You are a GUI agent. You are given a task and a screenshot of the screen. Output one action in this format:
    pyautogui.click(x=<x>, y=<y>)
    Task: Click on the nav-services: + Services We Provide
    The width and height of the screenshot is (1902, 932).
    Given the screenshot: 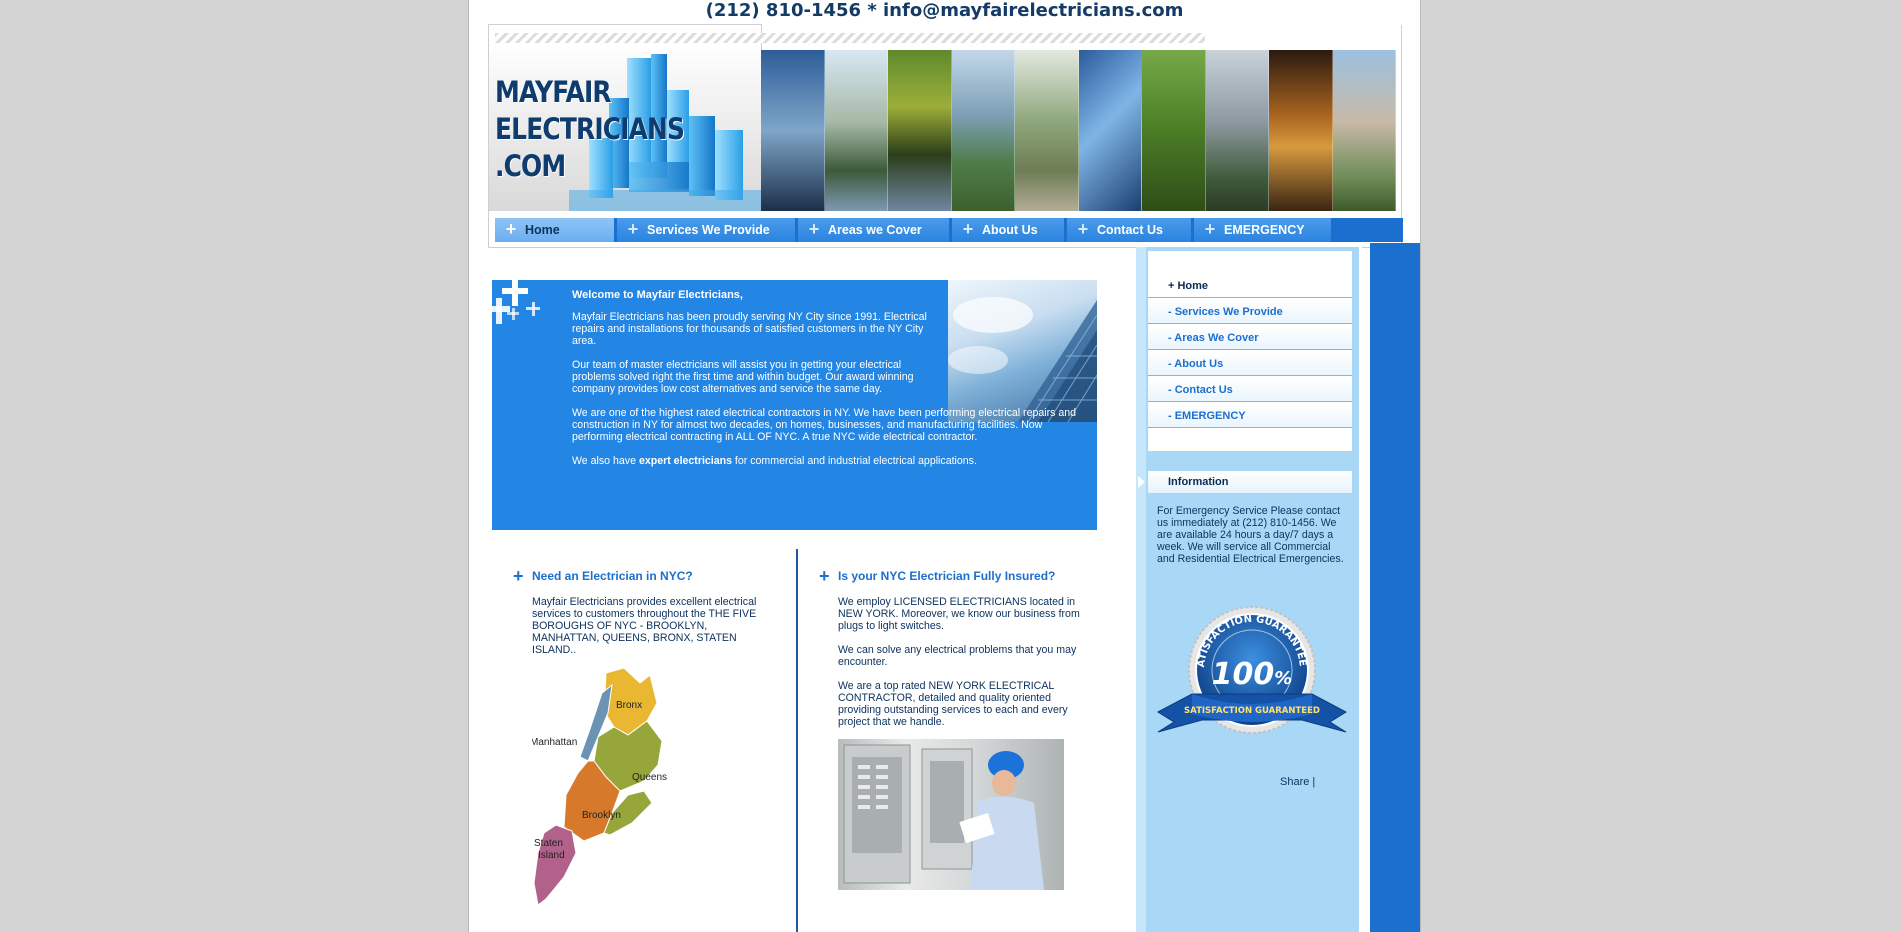 What is the action you would take?
    pyautogui.click(x=707, y=230)
    